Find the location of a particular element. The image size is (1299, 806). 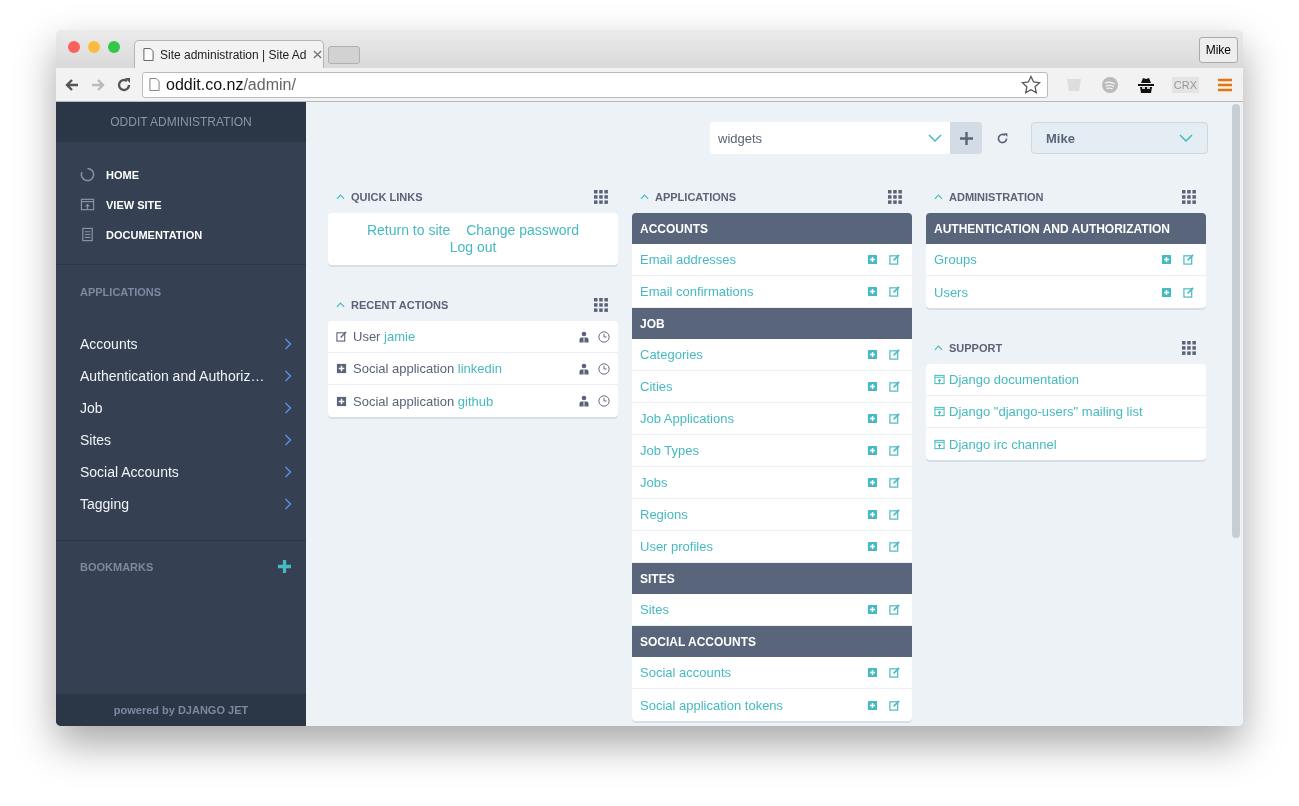

star-icon is located at coordinates (1030, 84).